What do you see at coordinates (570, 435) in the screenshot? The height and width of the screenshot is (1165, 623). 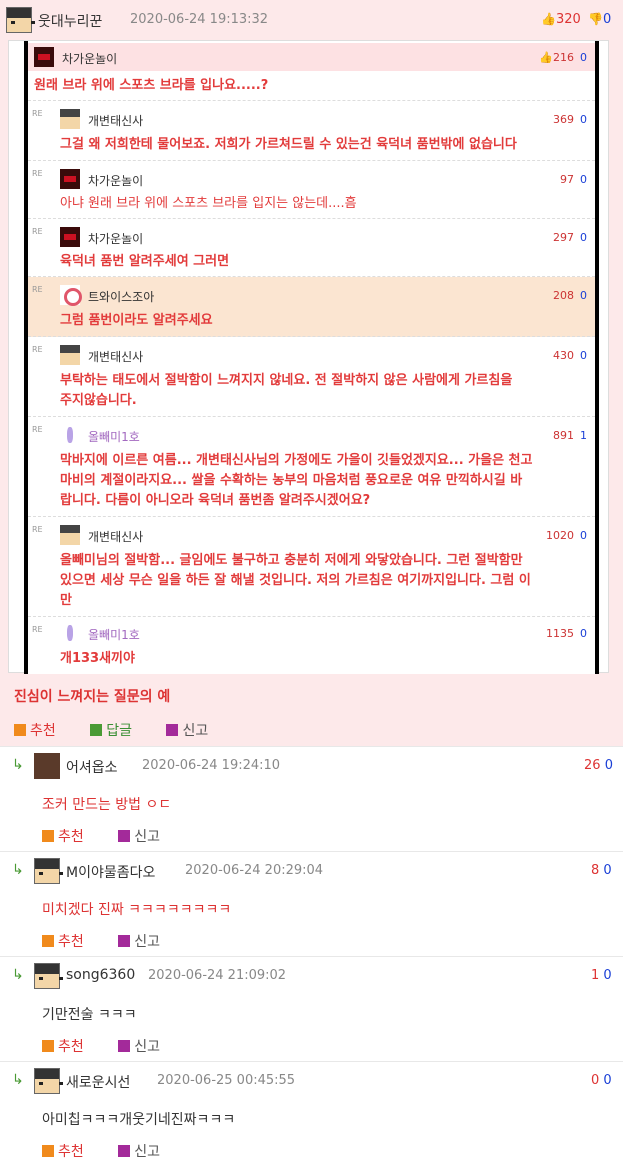 I see `comment-score: 891 1` at bounding box center [570, 435].